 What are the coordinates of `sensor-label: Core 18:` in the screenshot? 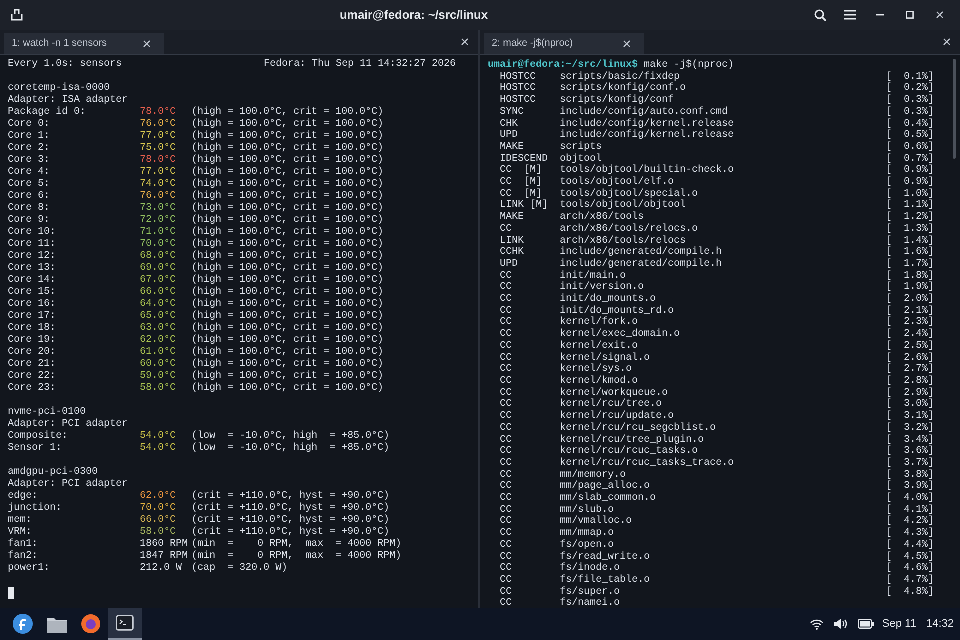 It's located at (33, 329).